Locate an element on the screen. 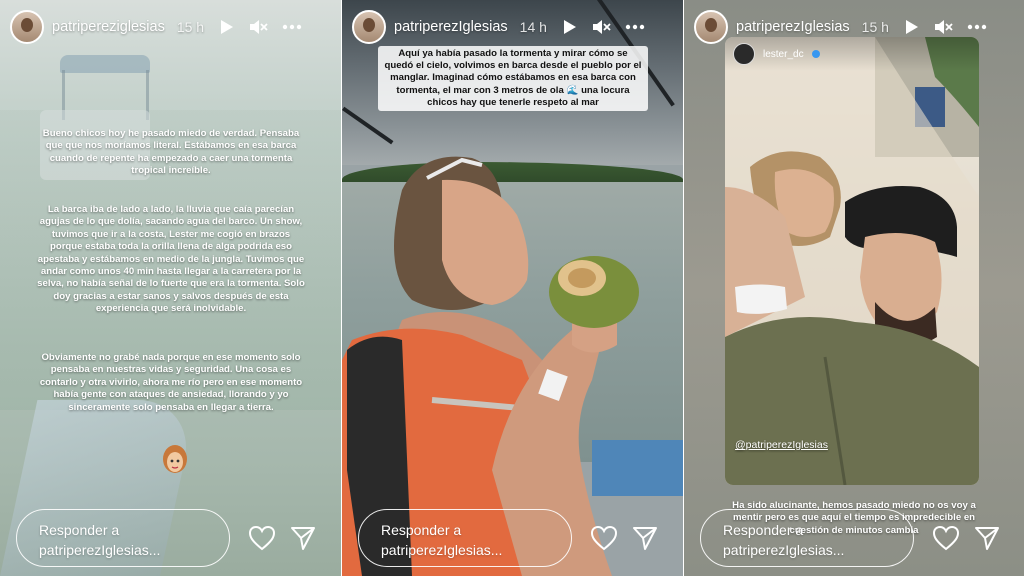 This screenshot has height=576, width=1024. story-username: patripereziglesias is located at coordinates (108, 27).